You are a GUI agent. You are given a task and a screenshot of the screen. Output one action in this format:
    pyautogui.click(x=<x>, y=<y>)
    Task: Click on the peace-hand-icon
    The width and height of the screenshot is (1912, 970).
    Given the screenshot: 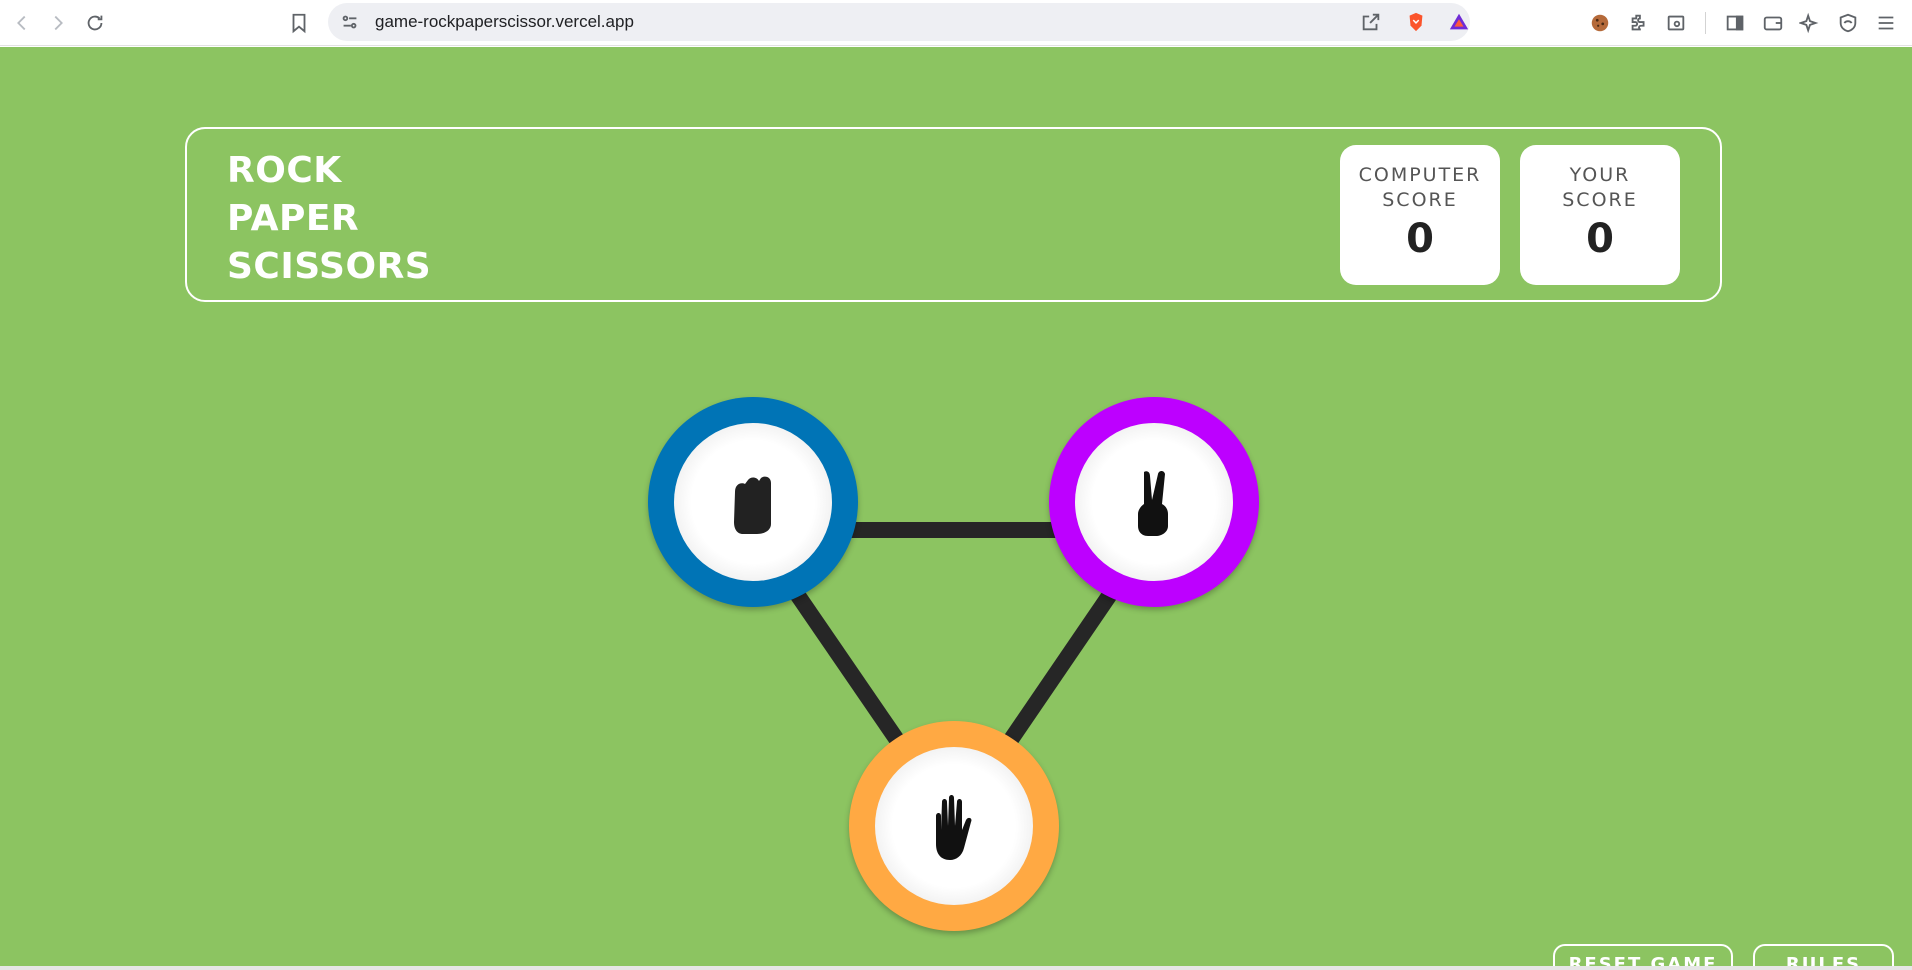 What is the action you would take?
    pyautogui.click(x=1153, y=503)
    